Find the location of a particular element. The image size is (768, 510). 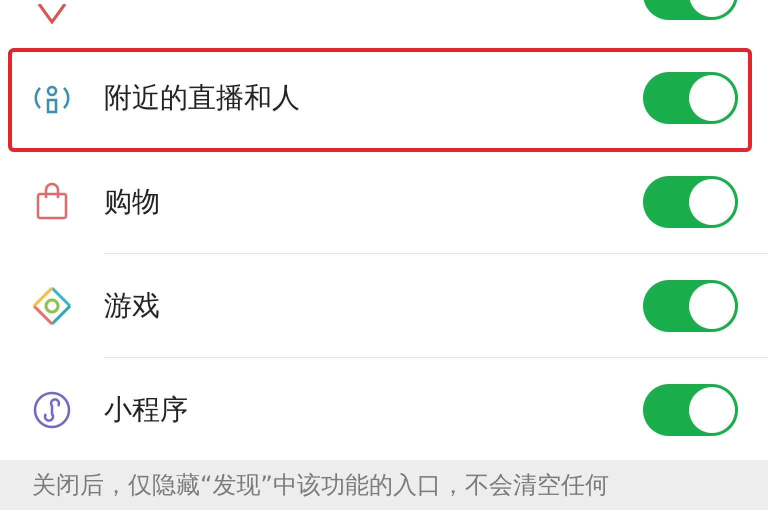

setting-label: 附近的直播和人 is located at coordinates (202, 97).